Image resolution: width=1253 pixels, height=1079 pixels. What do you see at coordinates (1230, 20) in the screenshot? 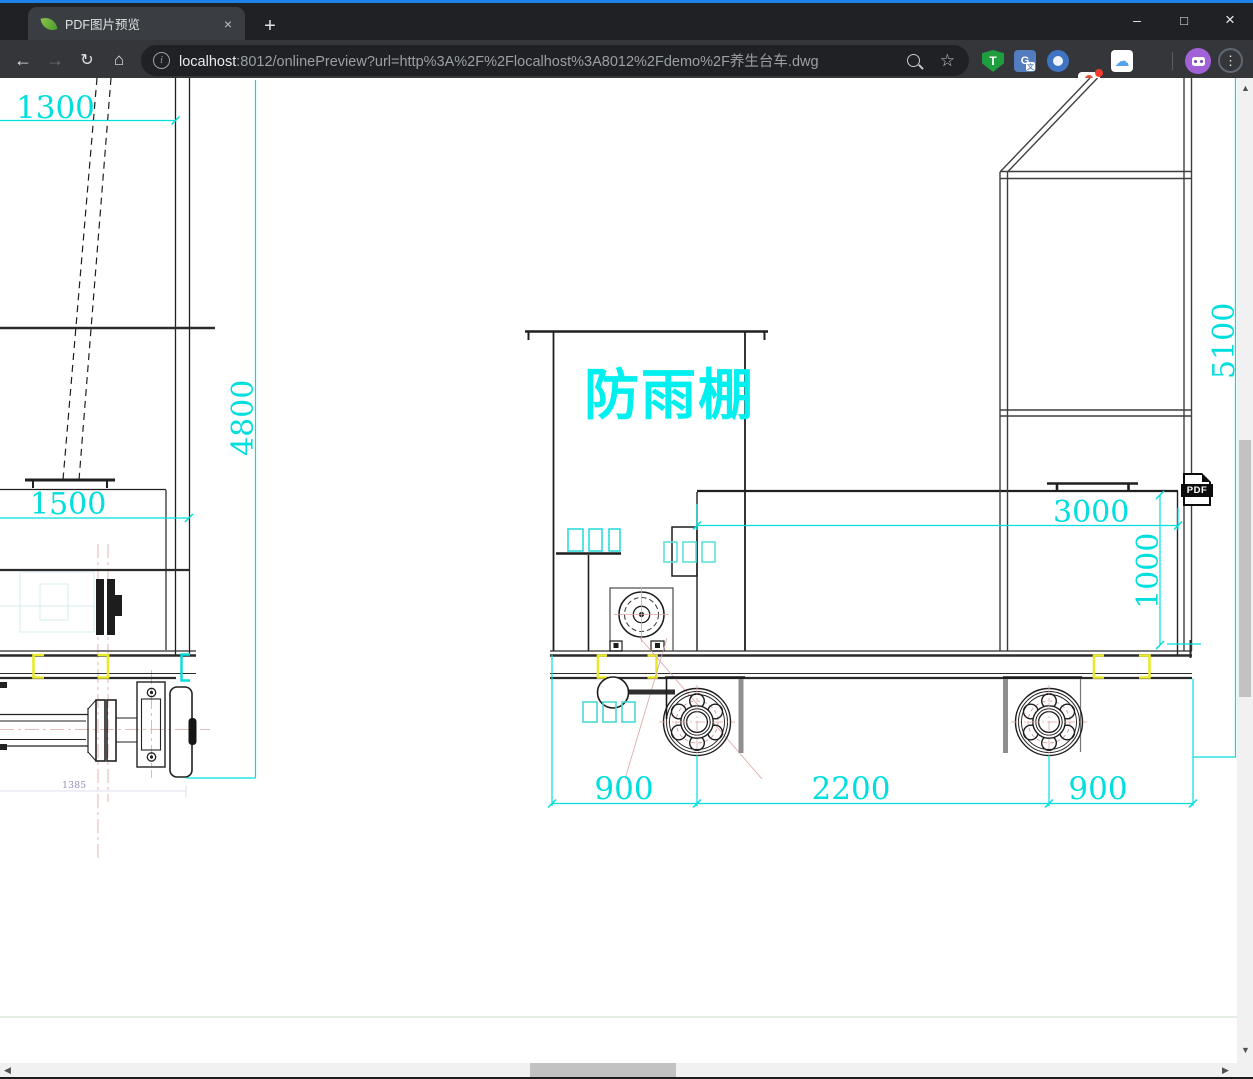
I see `window-close-button: ×` at bounding box center [1230, 20].